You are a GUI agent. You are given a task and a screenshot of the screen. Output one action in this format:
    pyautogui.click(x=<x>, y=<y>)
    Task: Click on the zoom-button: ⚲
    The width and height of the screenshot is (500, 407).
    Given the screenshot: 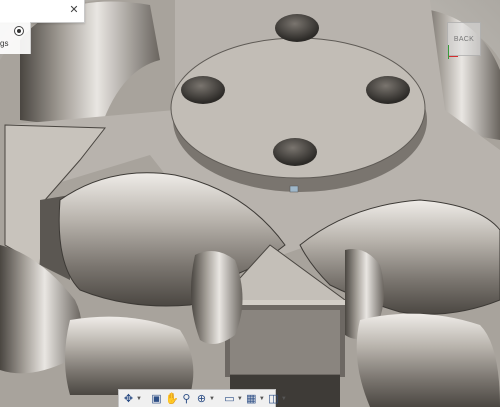 What is the action you would take?
    pyautogui.click(x=186, y=399)
    